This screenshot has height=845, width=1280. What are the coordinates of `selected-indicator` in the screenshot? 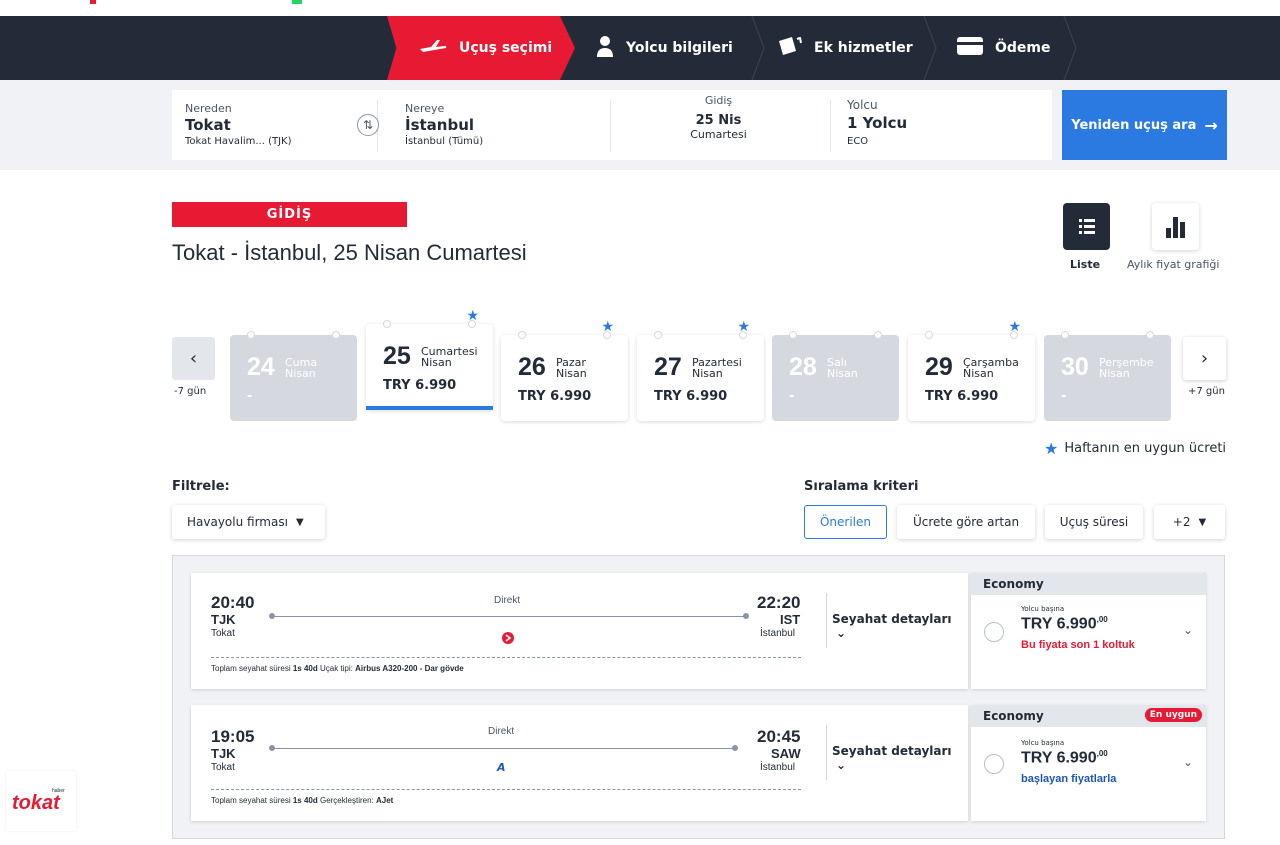 It's located at (429, 408).